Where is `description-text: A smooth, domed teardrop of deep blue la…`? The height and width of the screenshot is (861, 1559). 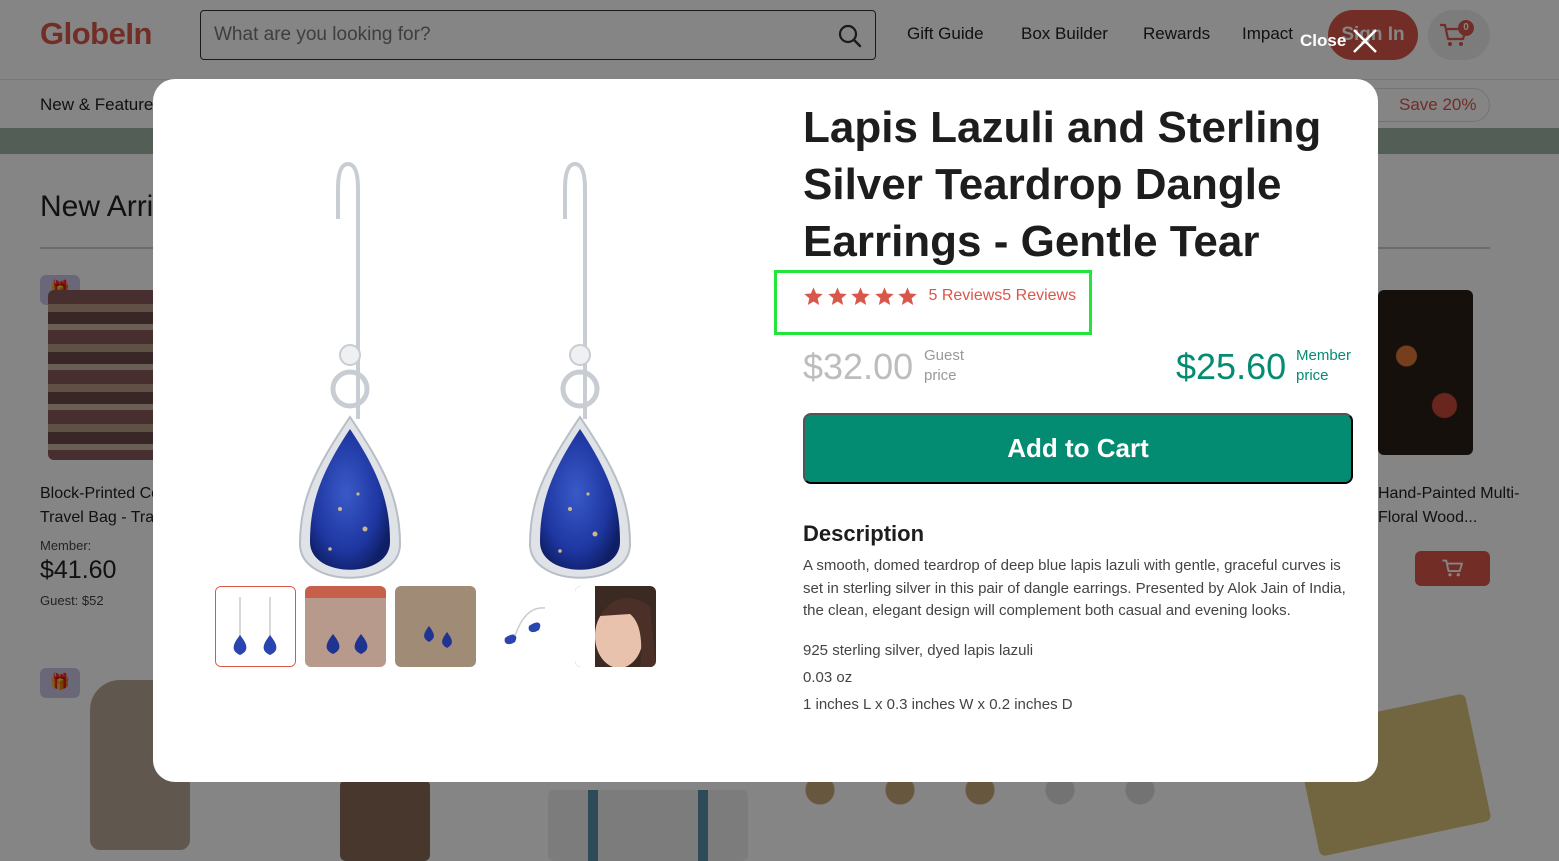 description-text: A smooth, domed teardrop of deep blue la… is located at coordinates (1074, 588).